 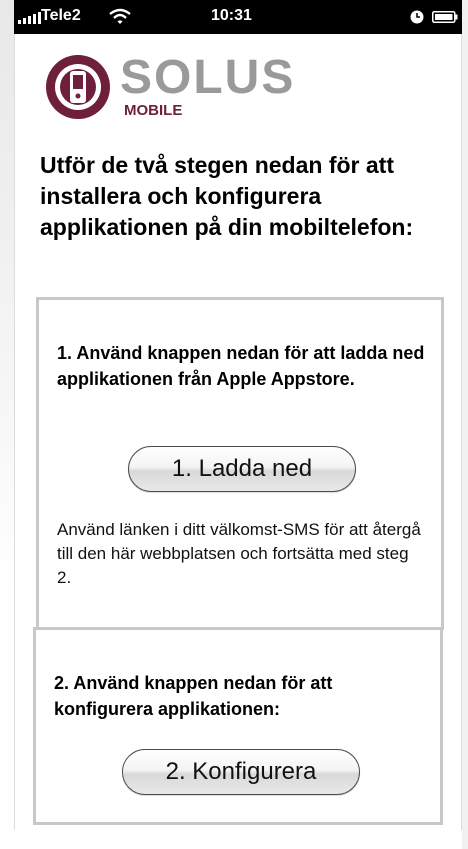 I want to click on status-bar: Tele2 10:31, so click(x=238, y=17).